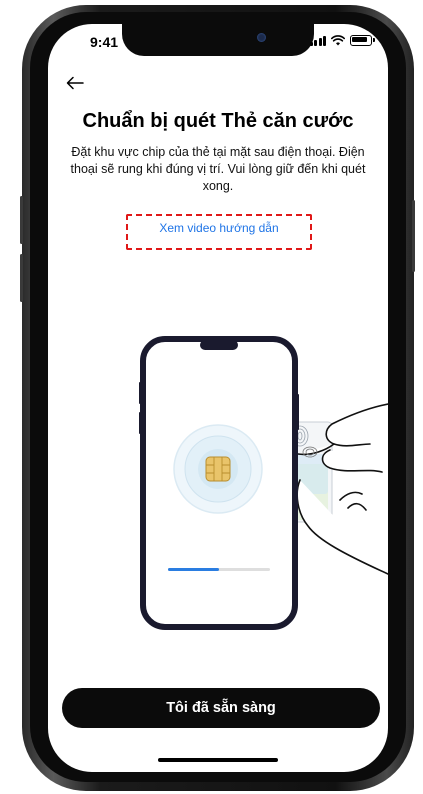 This screenshot has height=794, width=423. Describe the element at coordinates (104, 42) in the screenshot. I see `status-time: 9:41` at that location.